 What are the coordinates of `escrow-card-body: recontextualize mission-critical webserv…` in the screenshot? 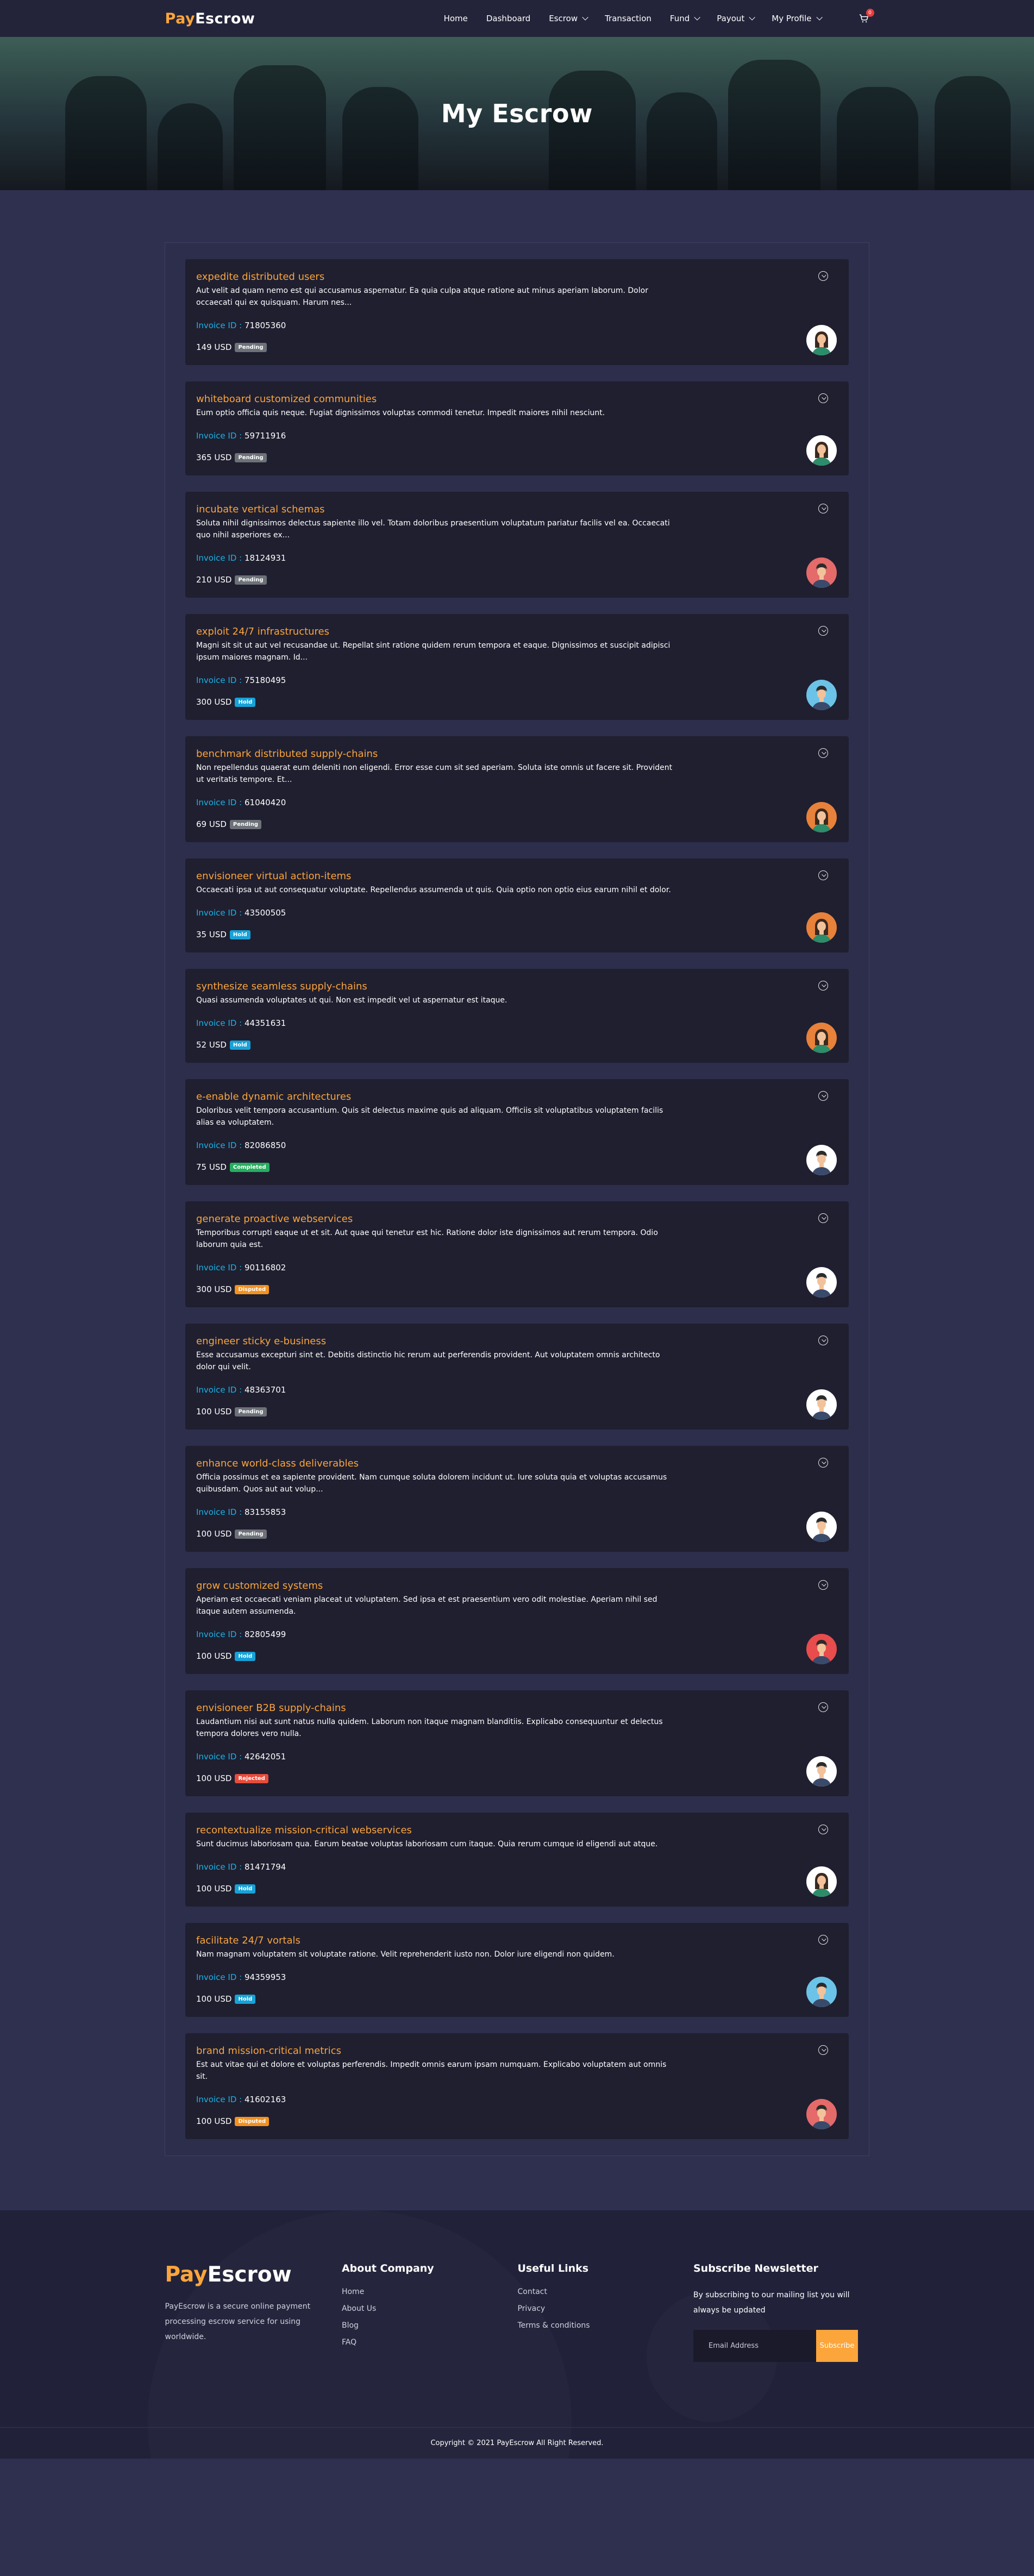 It's located at (438, 1859).